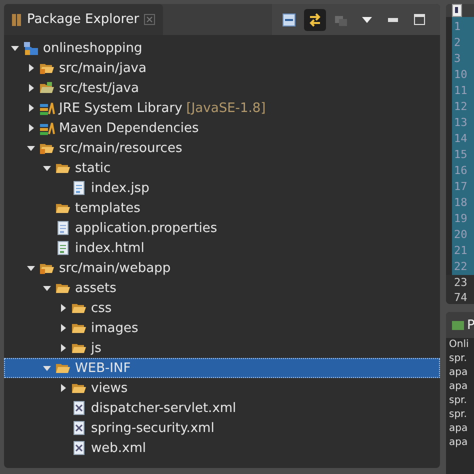 This screenshot has height=474, width=474. Describe the element at coordinates (367, 19) in the screenshot. I see `caret-icon` at that location.